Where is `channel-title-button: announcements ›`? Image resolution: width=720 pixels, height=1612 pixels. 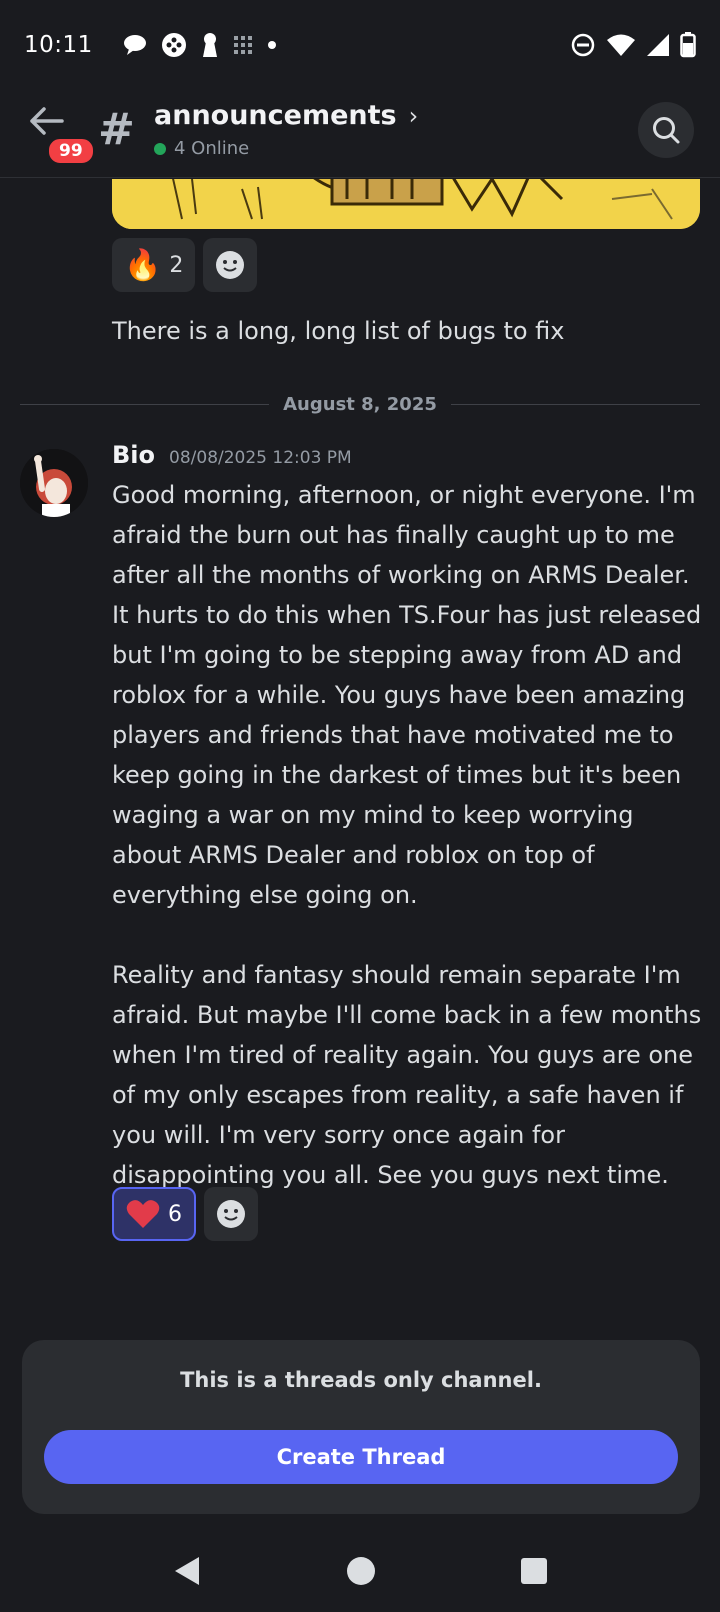
channel-title-button: announcements › is located at coordinates (286, 115).